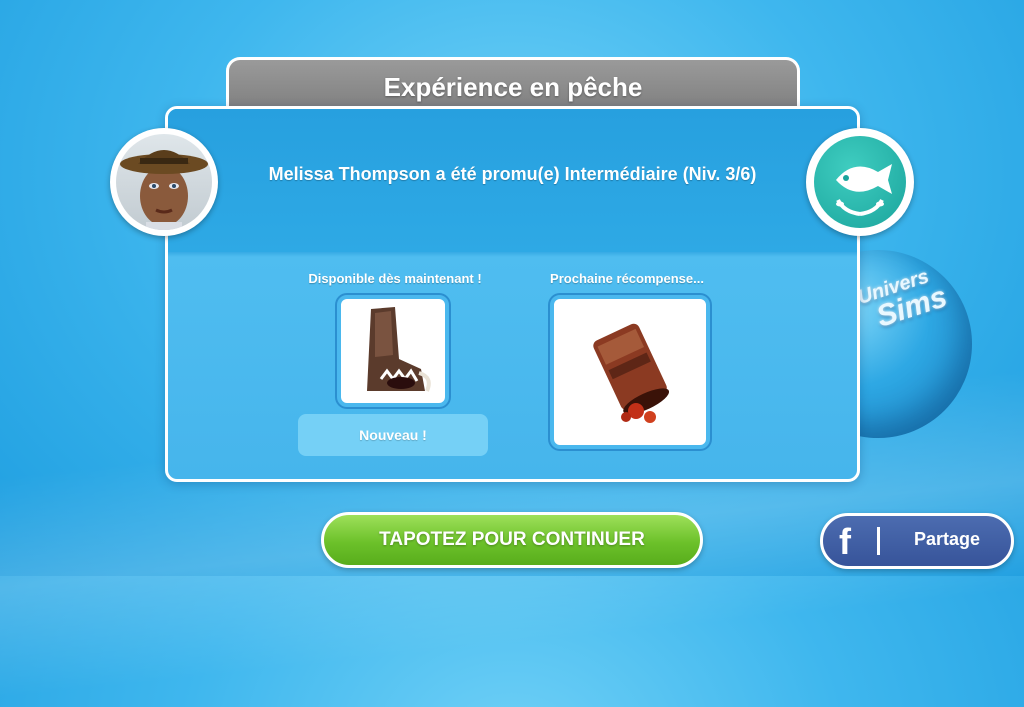 This screenshot has width=1024, height=707. I want to click on next-reward-slot, so click(630, 372).